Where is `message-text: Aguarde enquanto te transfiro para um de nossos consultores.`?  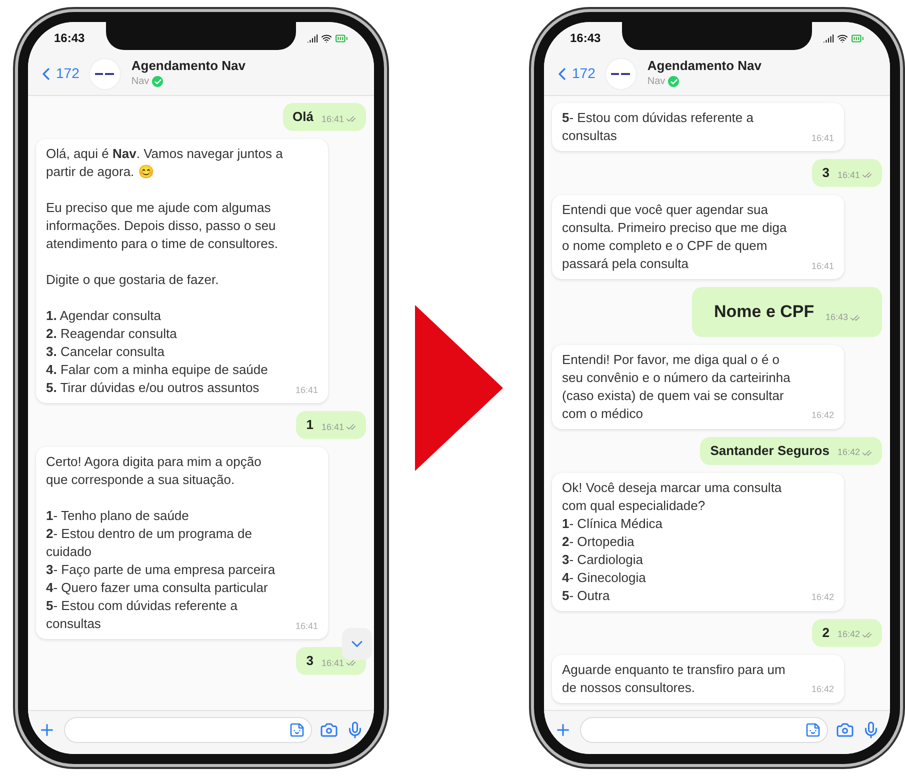
message-text: Aguarde enquanto te transfiro para um de nossos consultores. is located at coordinates (674, 678).